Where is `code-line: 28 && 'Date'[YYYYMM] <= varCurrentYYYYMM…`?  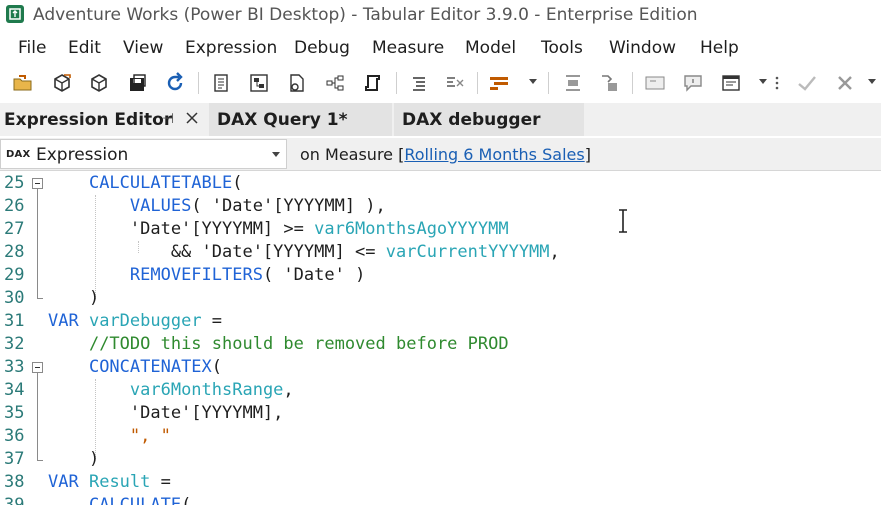
code-line: 28 && 'Date'[YYYYMM] <= varCurrentYYYYMM… is located at coordinates (440, 252).